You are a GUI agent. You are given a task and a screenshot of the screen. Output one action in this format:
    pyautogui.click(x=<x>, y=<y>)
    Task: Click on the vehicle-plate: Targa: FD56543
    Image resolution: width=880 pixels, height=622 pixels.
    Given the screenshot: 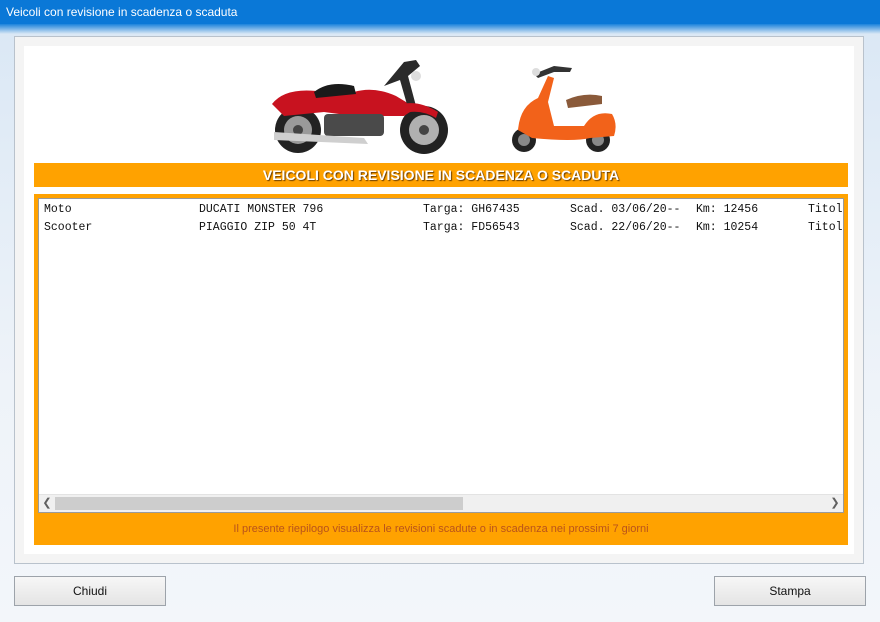 What is the action you would take?
    pyautogui.click(x=471, y=227)
    